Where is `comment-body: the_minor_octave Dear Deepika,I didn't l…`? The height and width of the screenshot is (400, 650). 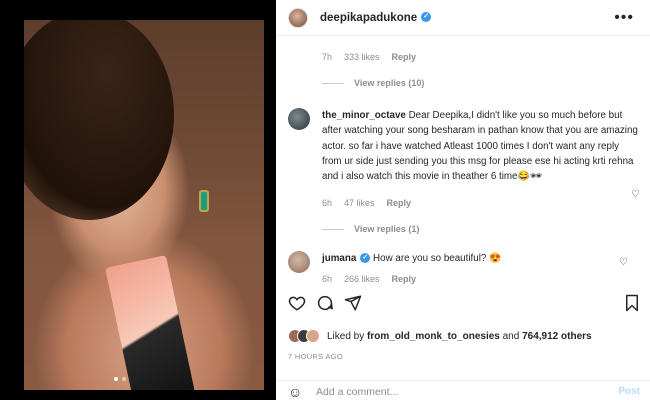
comment-body: the_minor_octave Dear Deepika,I didn't l… is located at coordinates (480, 146).